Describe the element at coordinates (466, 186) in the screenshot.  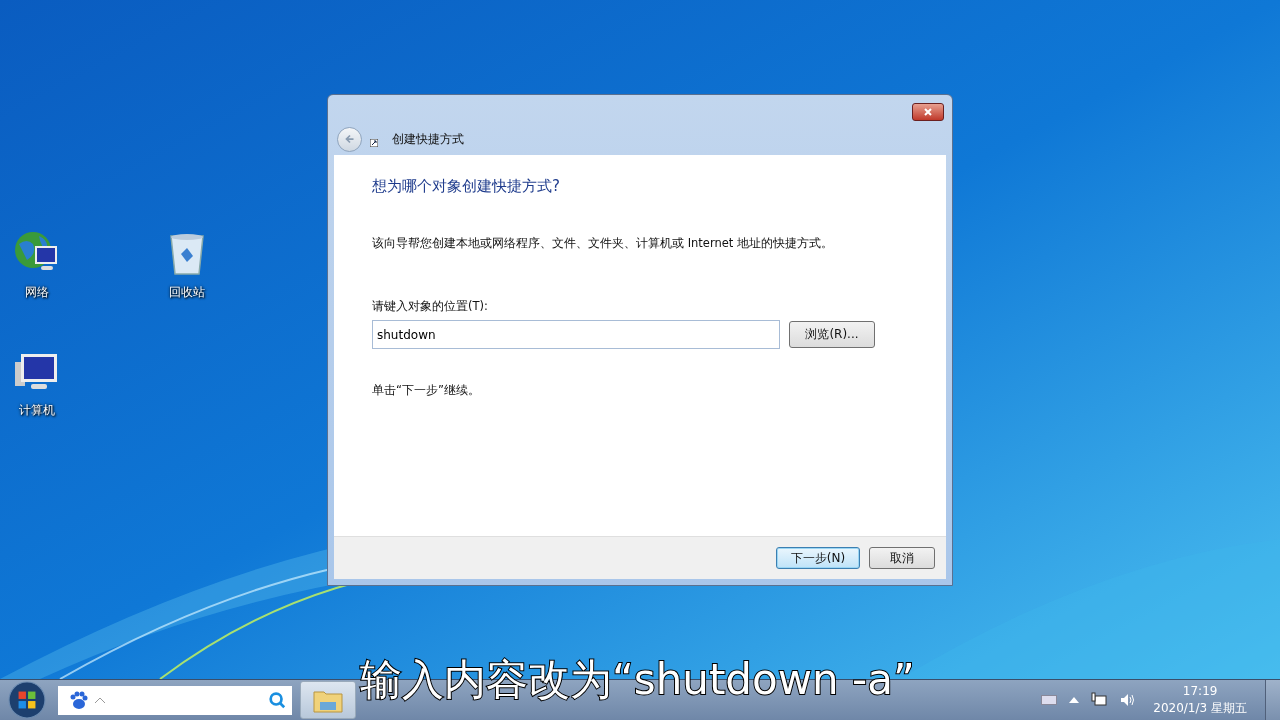
I see `wizard-heading: 想为哪个对象创建快捷方式?` at that location.